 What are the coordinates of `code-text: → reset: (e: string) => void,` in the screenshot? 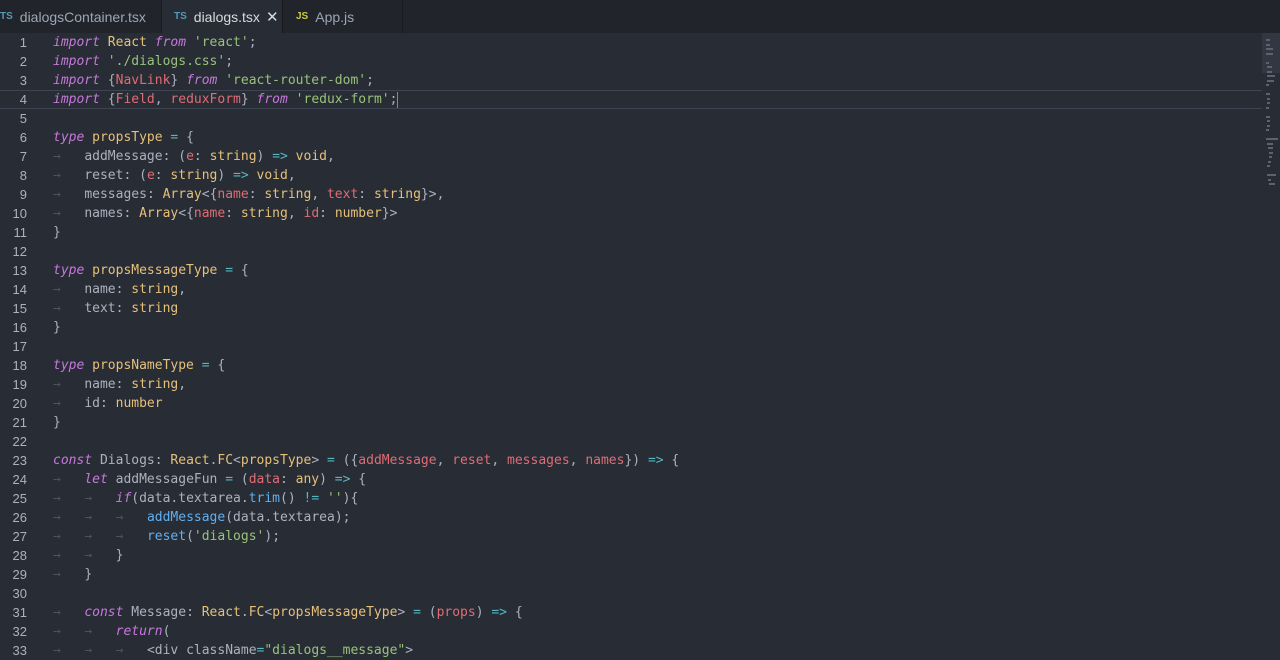 It's located at (174, 175).